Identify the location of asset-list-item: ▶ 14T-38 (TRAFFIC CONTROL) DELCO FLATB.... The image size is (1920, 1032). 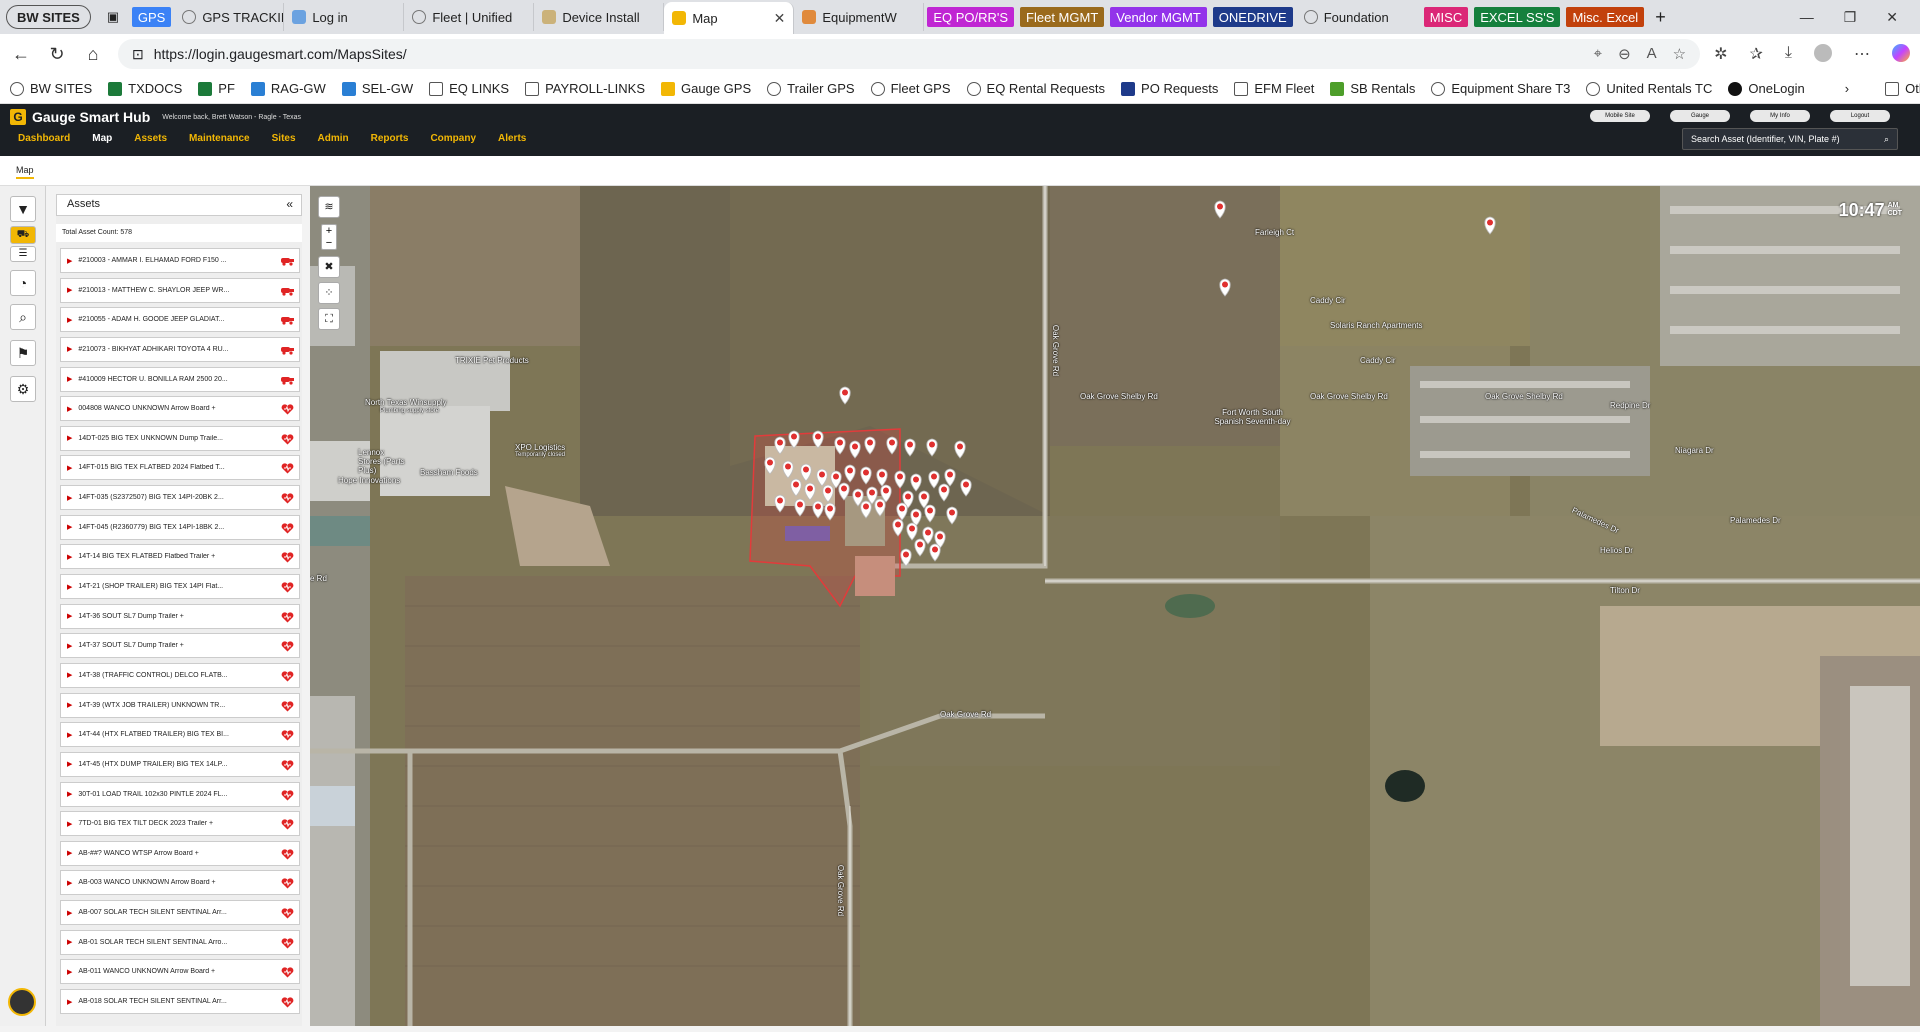
(180, 675).